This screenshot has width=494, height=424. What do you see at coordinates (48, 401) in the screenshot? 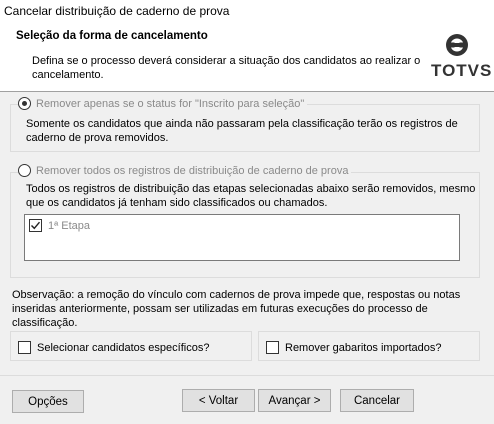
I see `options-button: Opções` at bounding box center [48, 401].